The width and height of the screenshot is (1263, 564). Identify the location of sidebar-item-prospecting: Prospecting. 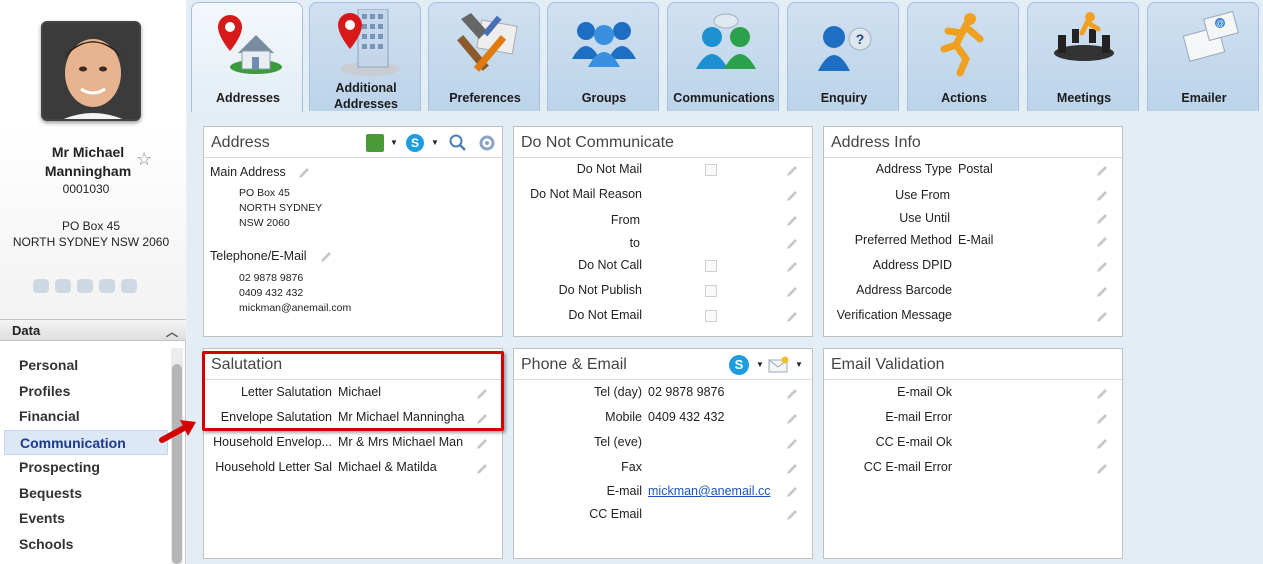
(86, 468).